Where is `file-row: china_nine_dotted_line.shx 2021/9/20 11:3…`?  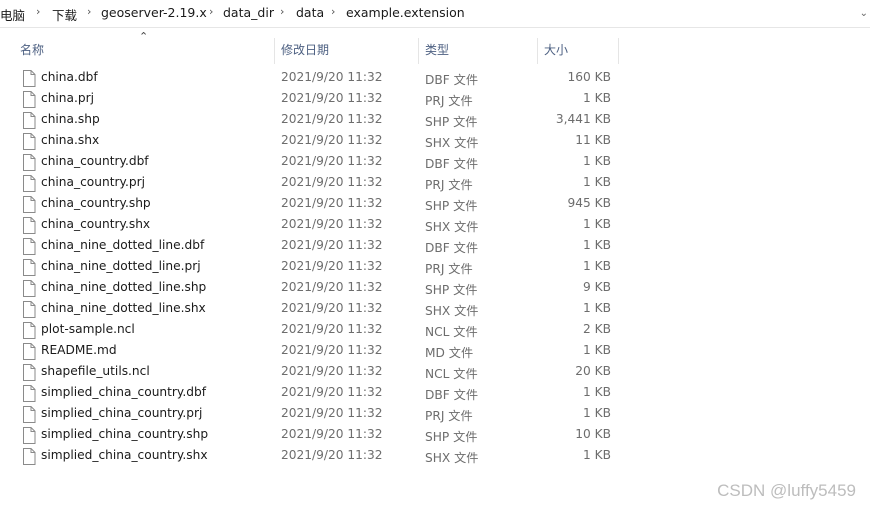 file-row: china_nine_dotted_line.shx 2021/9/20 11:3… is located at coordinates (435, 309).